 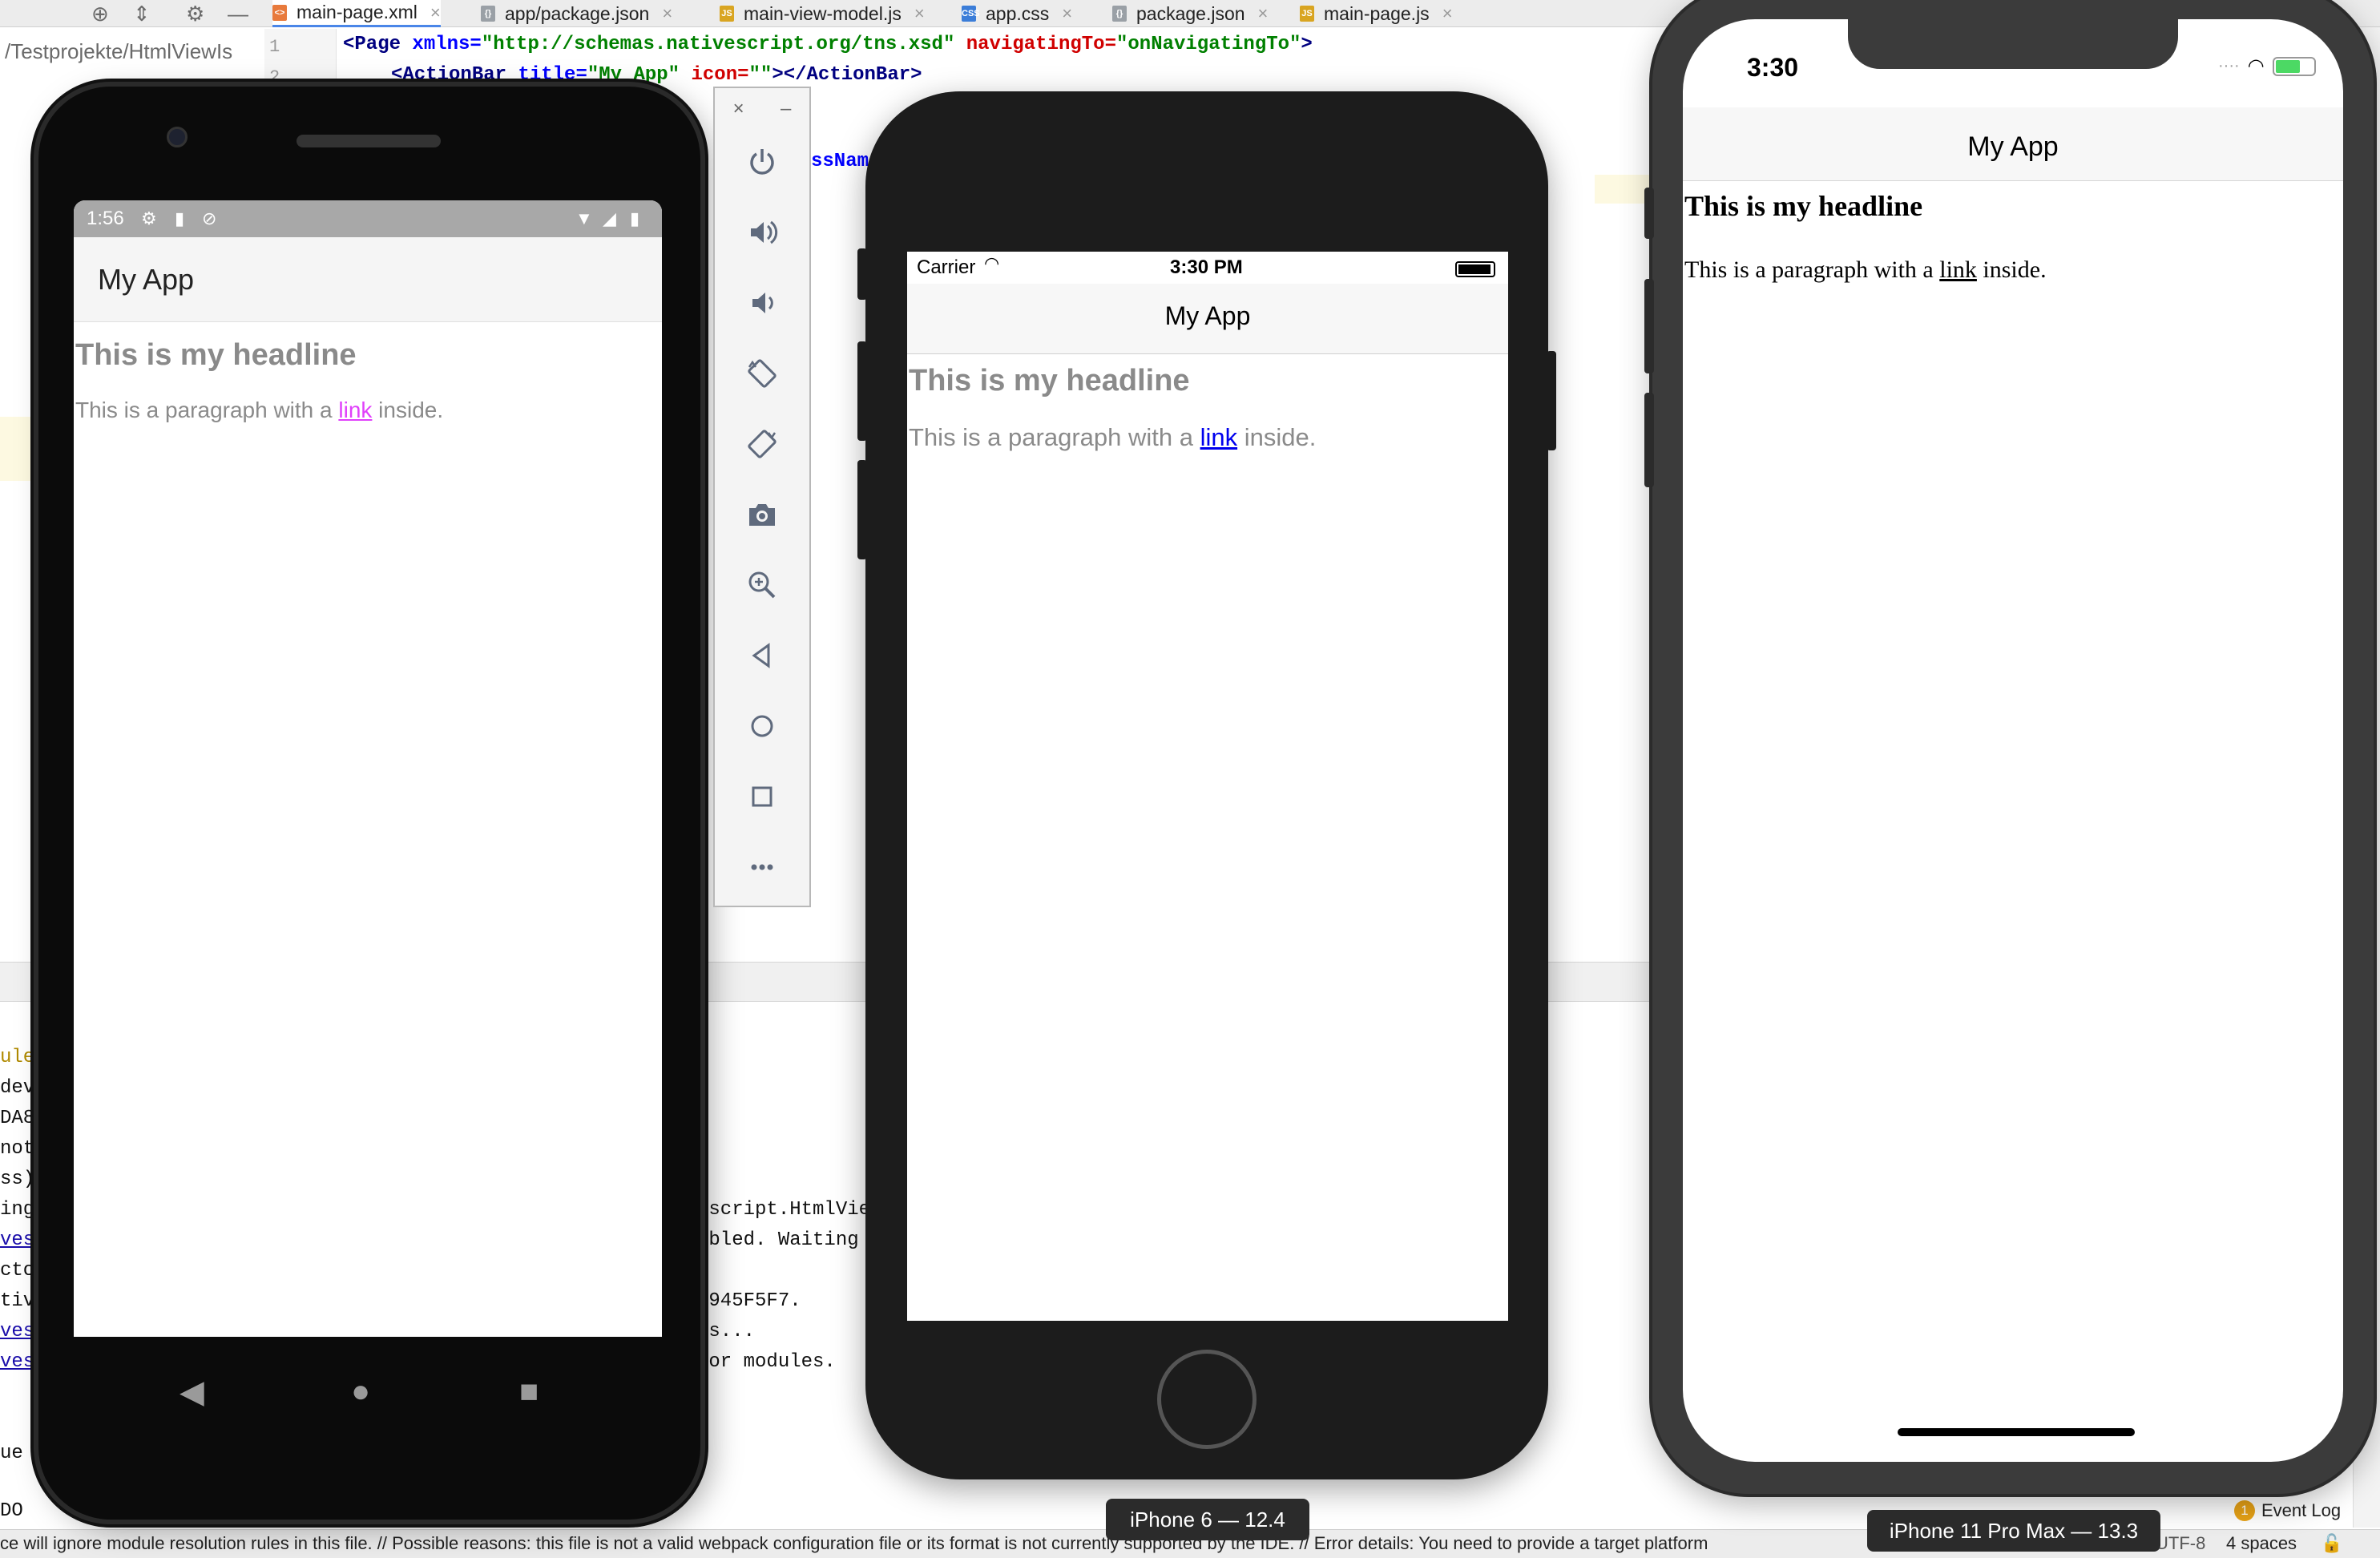 What do you see at coordinates (576, 13) in the screenshot?
I see `tab-app-package-json: {} app/package.json ×` at bounding box center [576, 13].